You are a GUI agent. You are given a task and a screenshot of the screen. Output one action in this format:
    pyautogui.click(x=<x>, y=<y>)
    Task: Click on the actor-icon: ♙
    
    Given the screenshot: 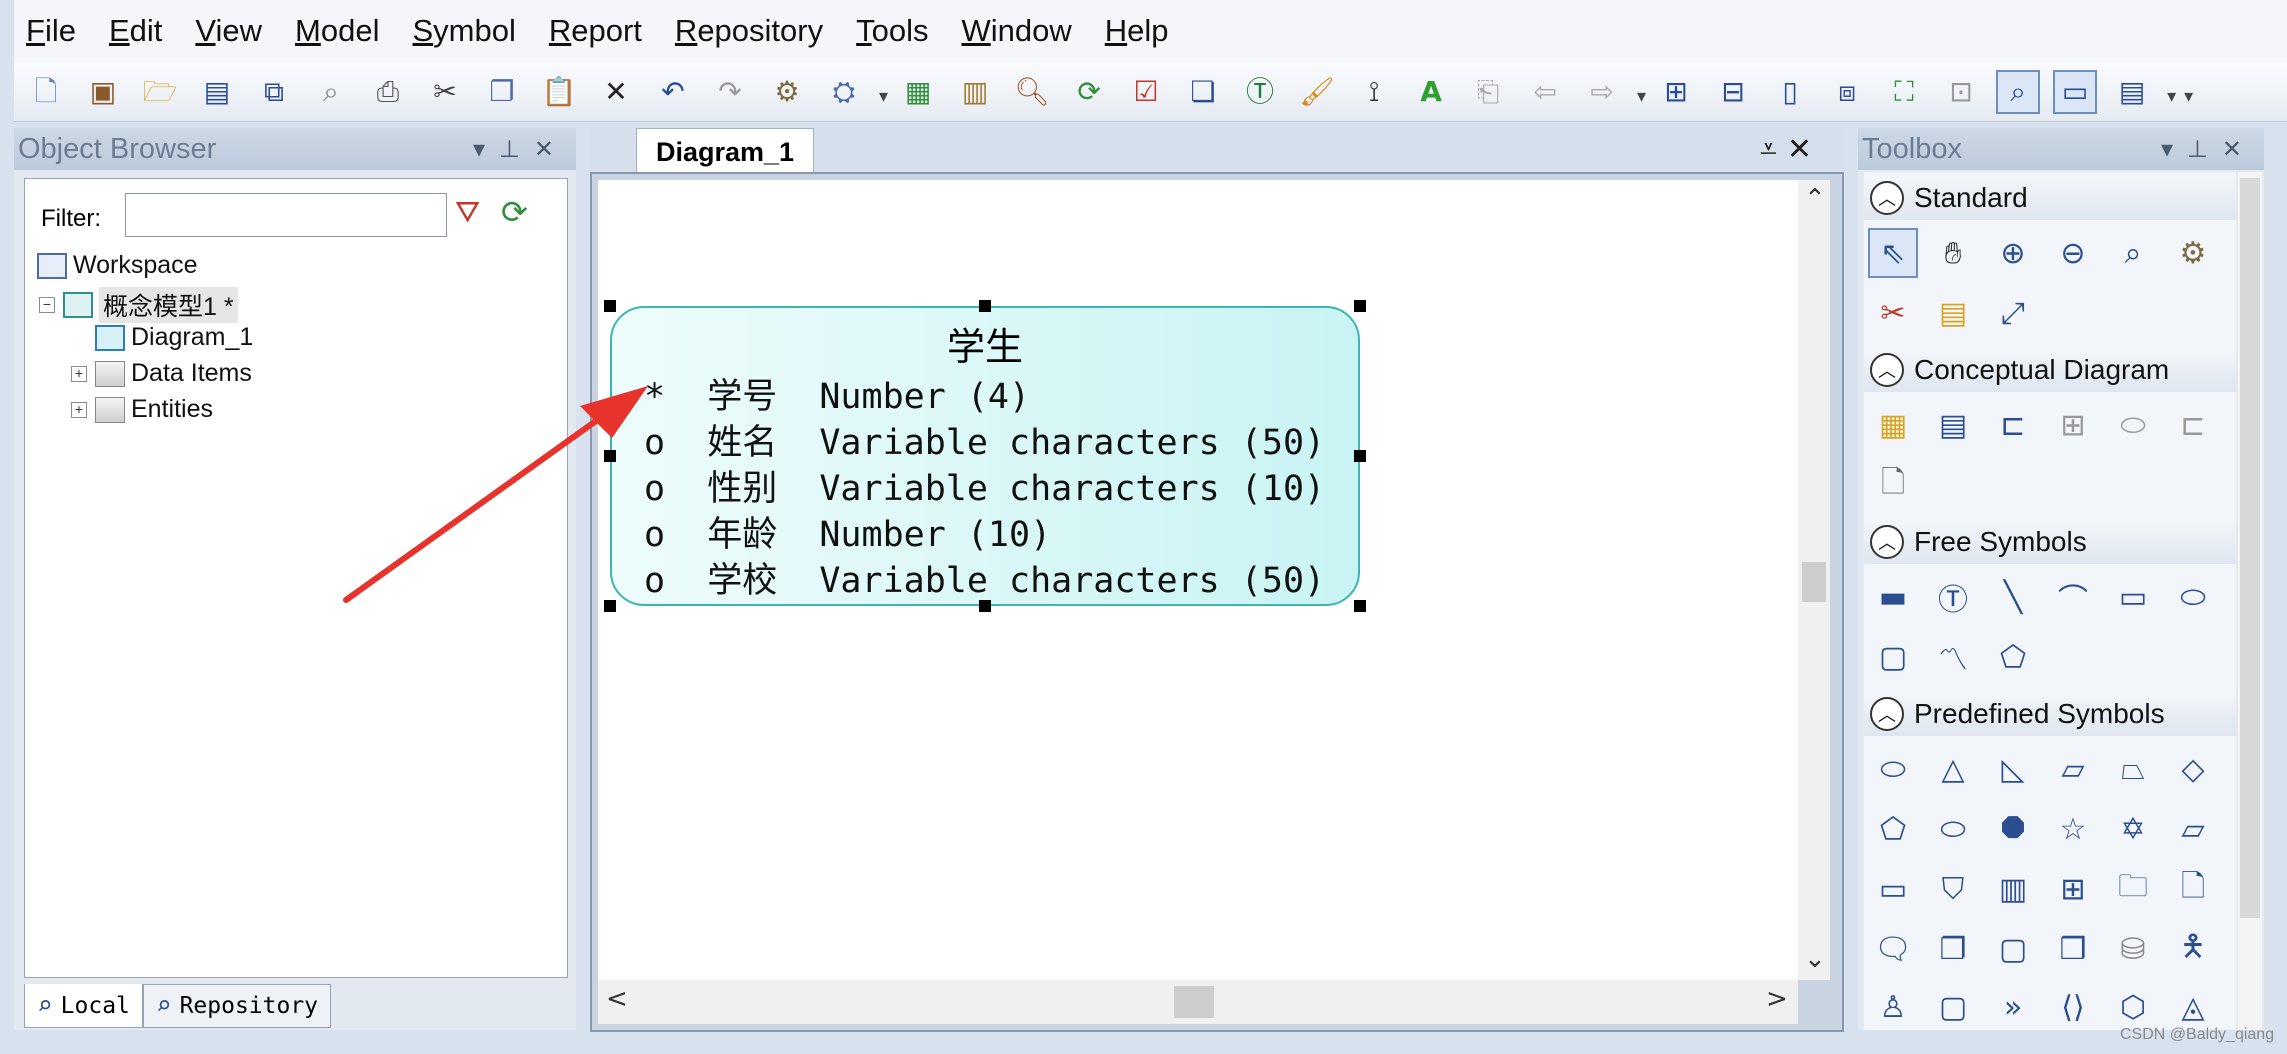 What is the action you would take?
    pyautogui.click(x=1893, y=1006)
    